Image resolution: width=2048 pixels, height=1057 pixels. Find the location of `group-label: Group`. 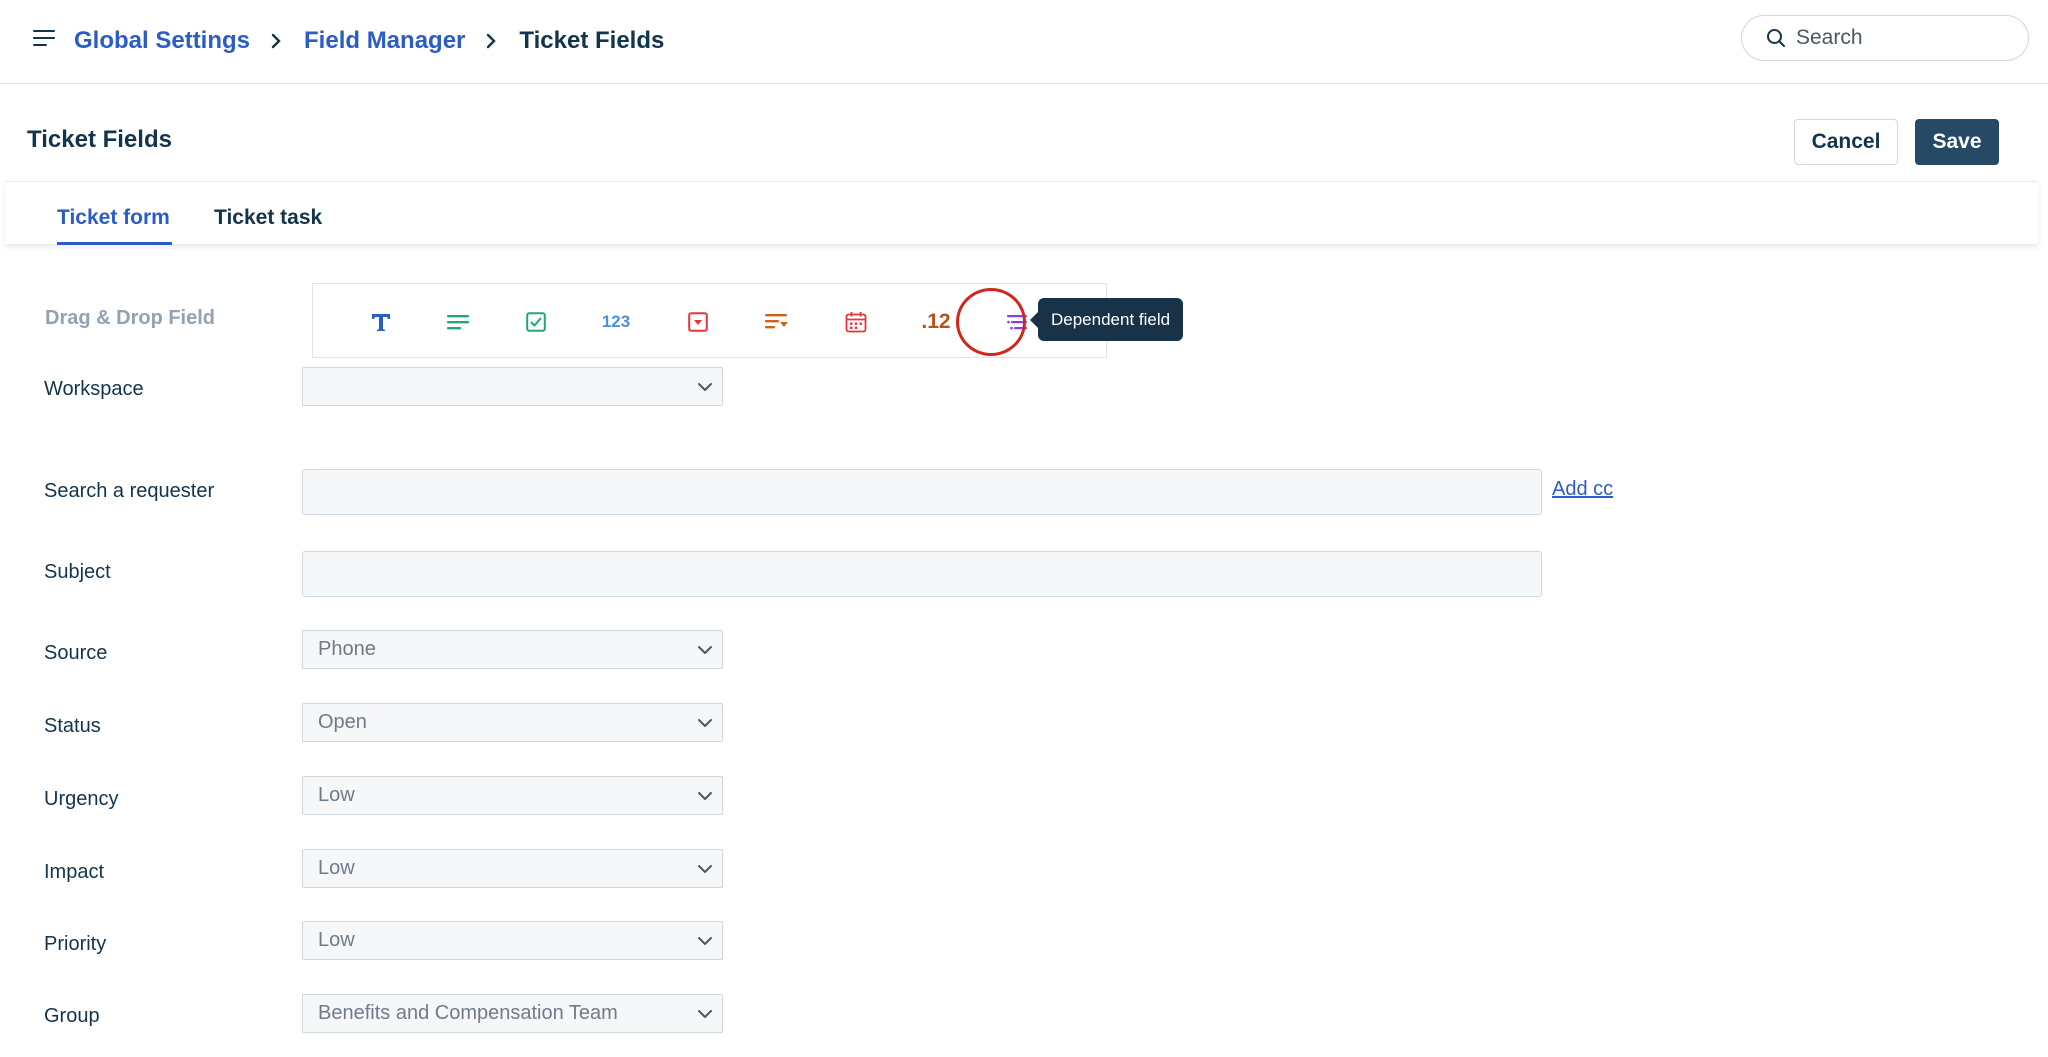

group-label: Group is located at coordinates (72, 1016).